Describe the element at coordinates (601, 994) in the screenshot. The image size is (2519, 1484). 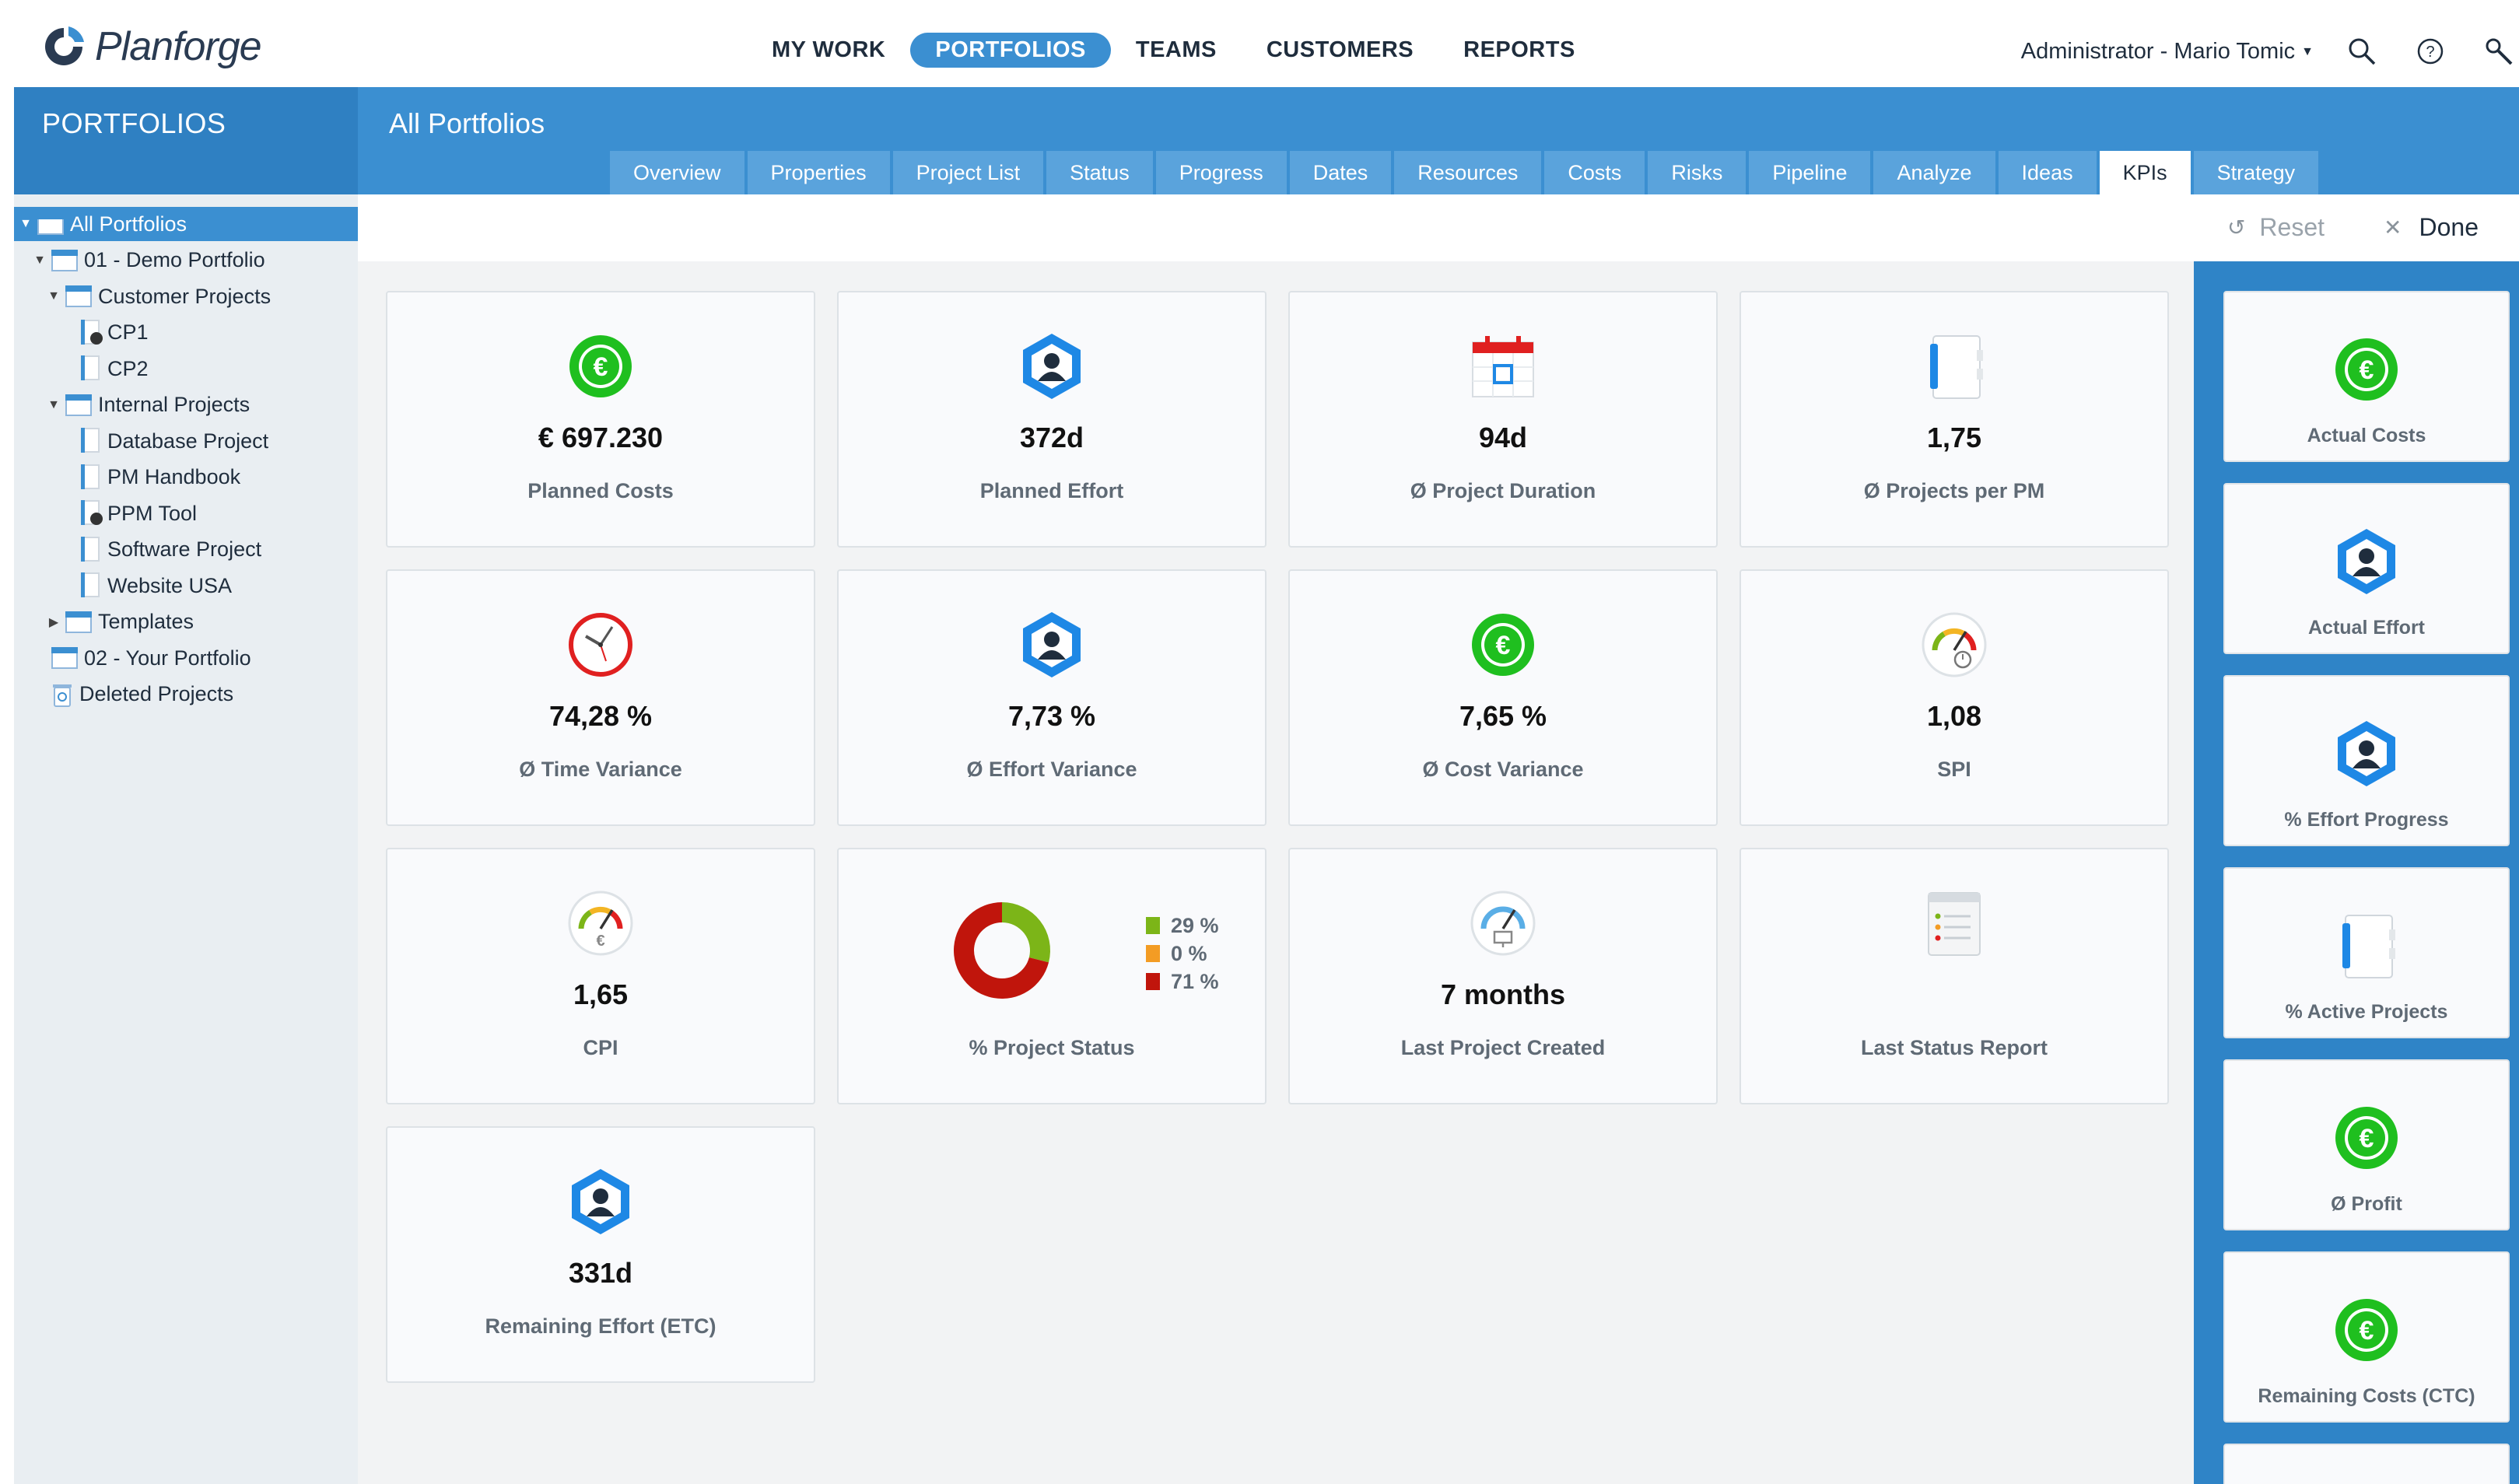
I see `kpi-value: 1,65` at that location.